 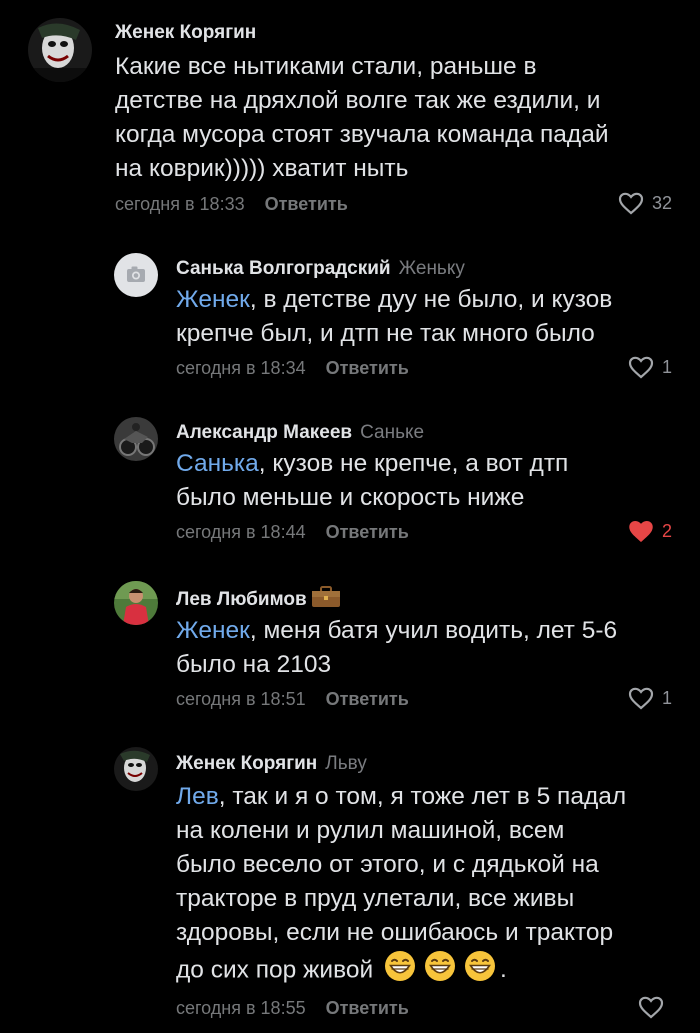 I want to click on comment-meta: сегодня в 18:55 Ответить, so click(x=292, y=1008).